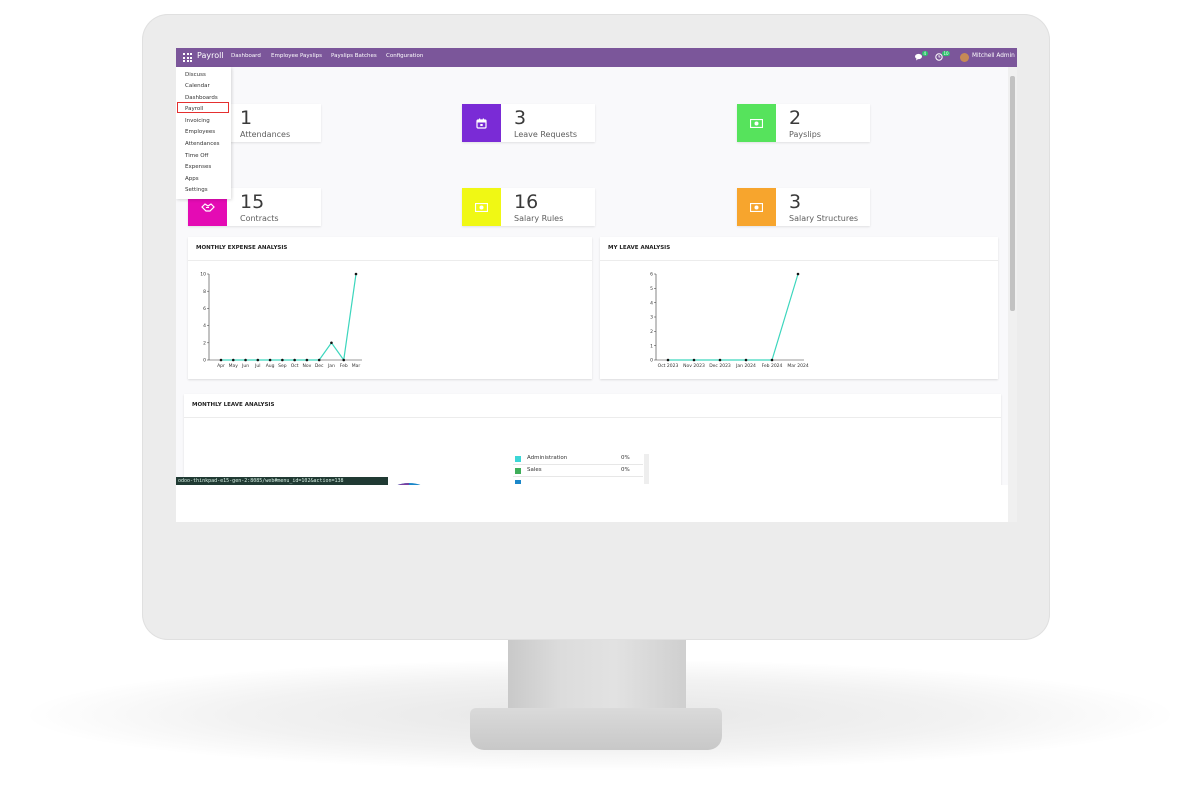  Describe the element at coordinates (331, 366) in the screenshot. I see `x-tick-label: Jan` at that location.